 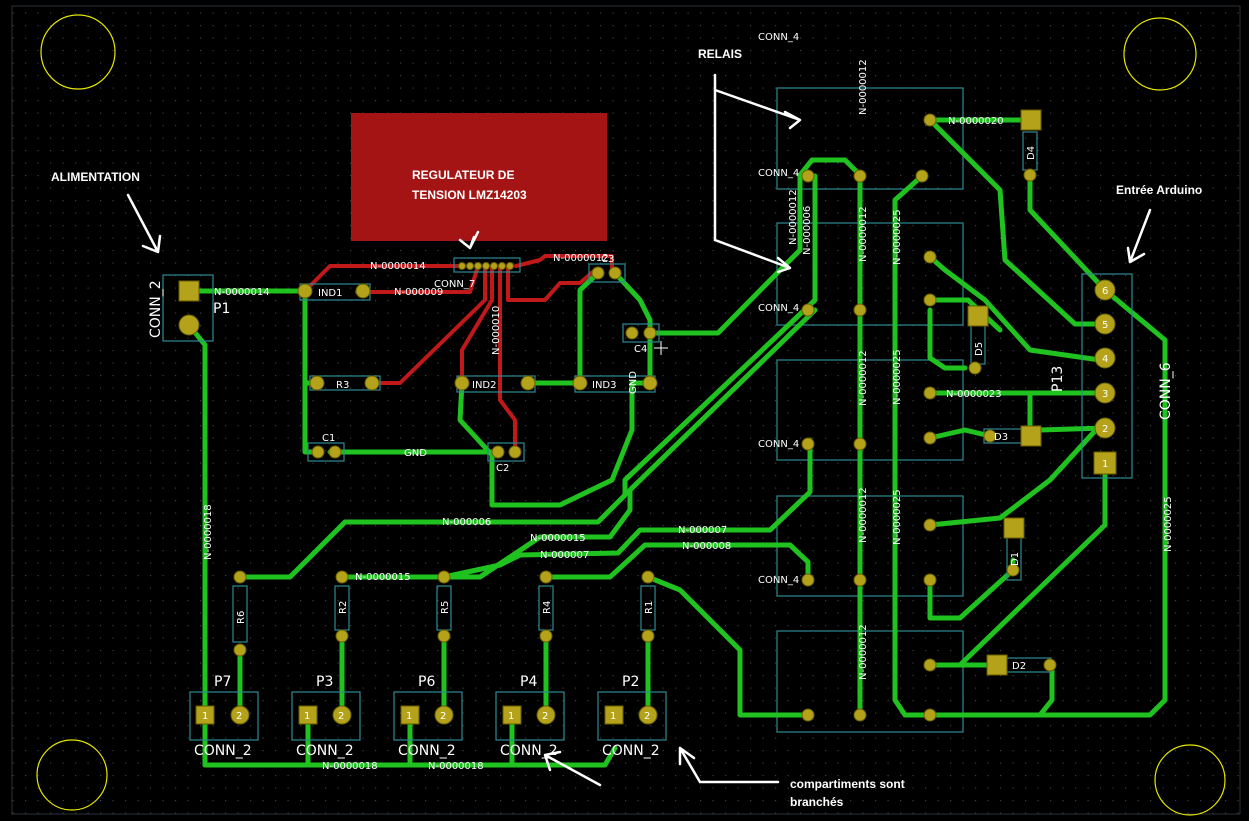 What do you see at coordinates (897, 237) in the screenshot?
I see `net-n25-v1: N-0000025` at bounding box center [897, 237].